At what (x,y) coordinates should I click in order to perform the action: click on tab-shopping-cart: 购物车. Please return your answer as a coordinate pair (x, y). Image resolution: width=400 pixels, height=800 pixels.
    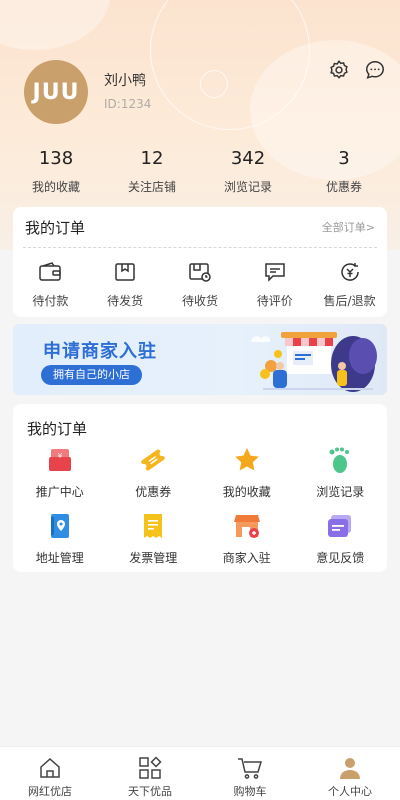
    Looking at the image, I should click on (250, 773).